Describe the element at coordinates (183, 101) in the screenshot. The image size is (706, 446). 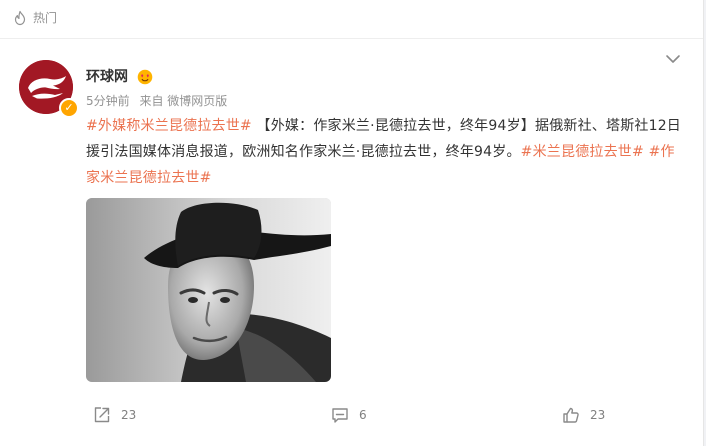
I see `post-source: 来自 微博网页版` at that location.